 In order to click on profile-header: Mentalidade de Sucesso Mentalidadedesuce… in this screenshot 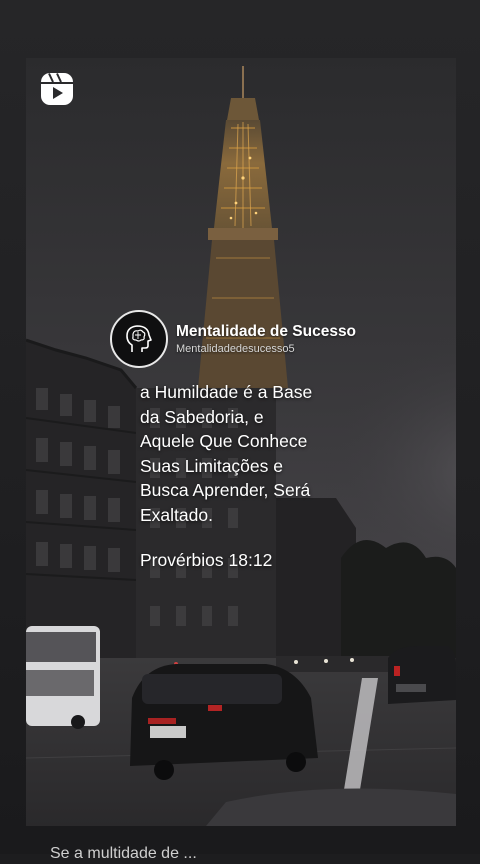, I will do `click(233, 339)`.